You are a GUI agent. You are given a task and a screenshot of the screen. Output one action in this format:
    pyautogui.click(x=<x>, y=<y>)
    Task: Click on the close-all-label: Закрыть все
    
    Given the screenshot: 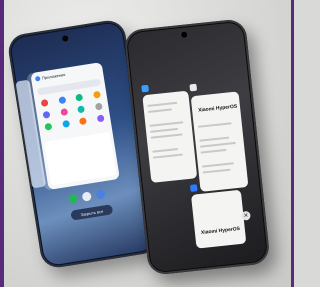 What is the action you would take?
    pyautogui.click(x=92, y=212)
    